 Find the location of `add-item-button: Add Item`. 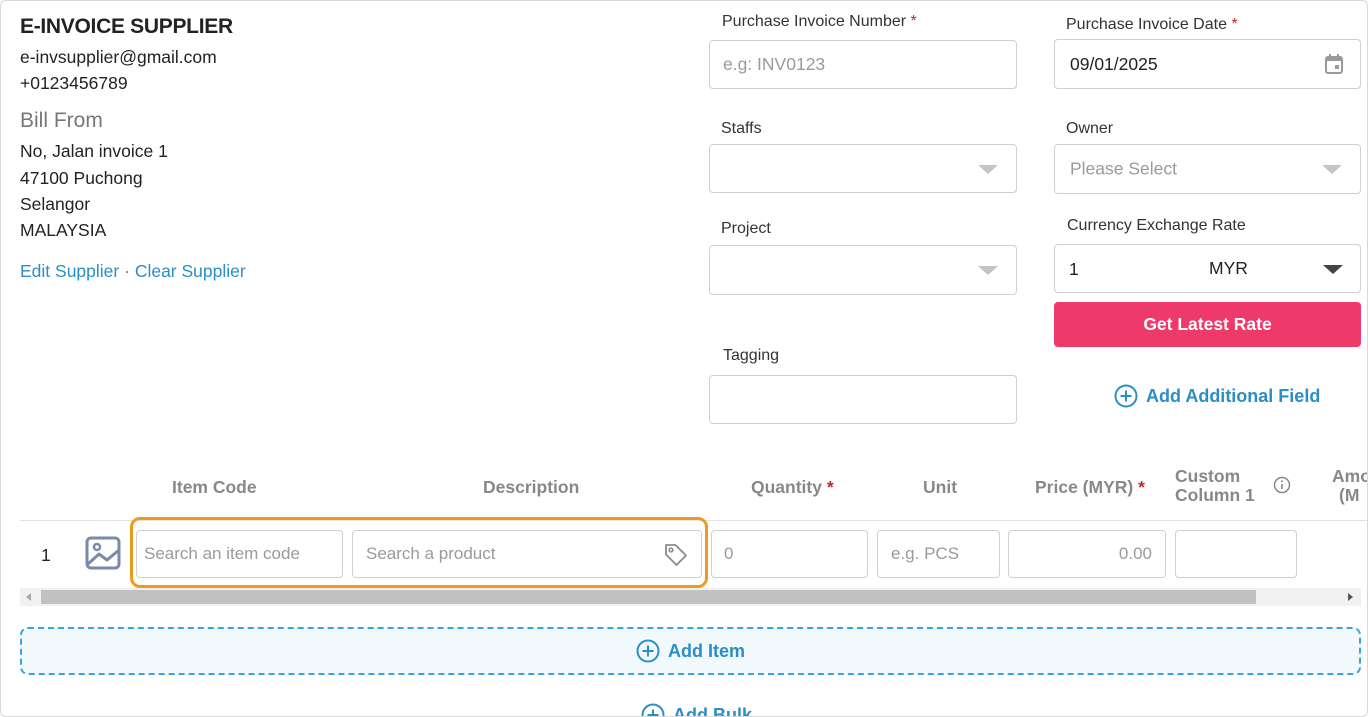

add-item-button: Add Item is located at coordinates (690, 651).